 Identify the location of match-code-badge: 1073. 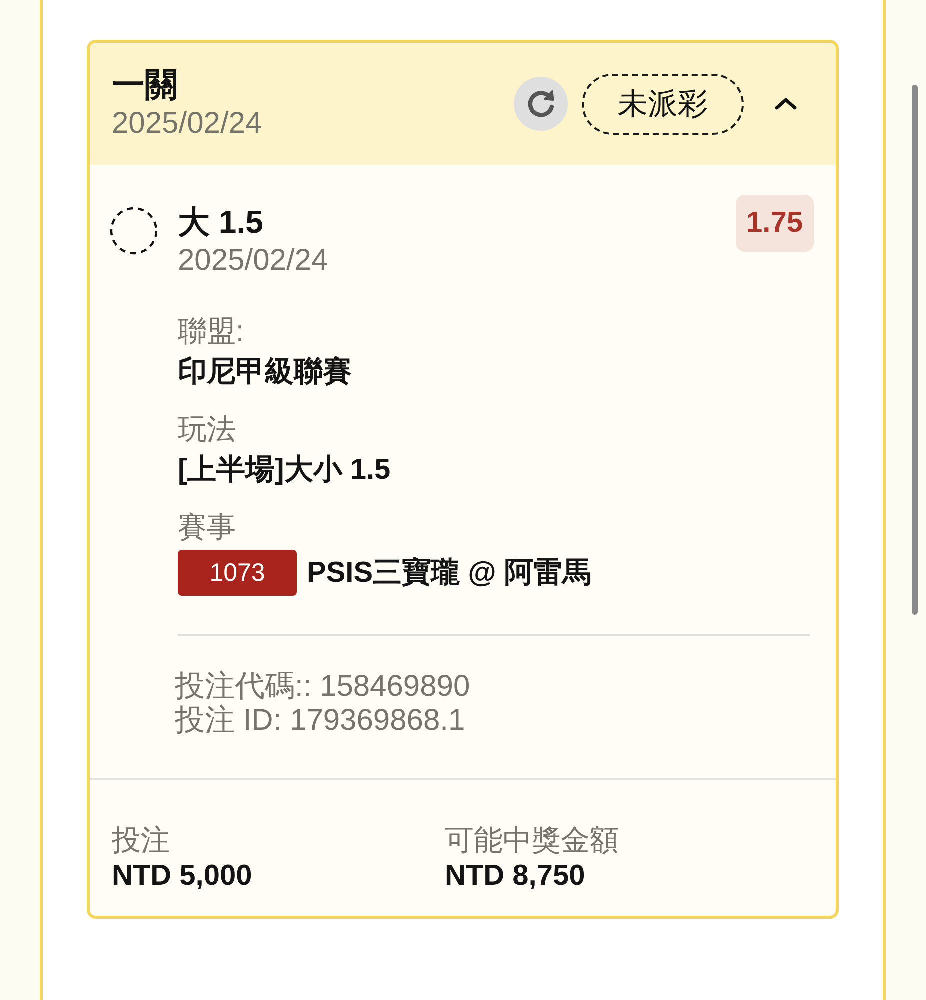
(237, 573).